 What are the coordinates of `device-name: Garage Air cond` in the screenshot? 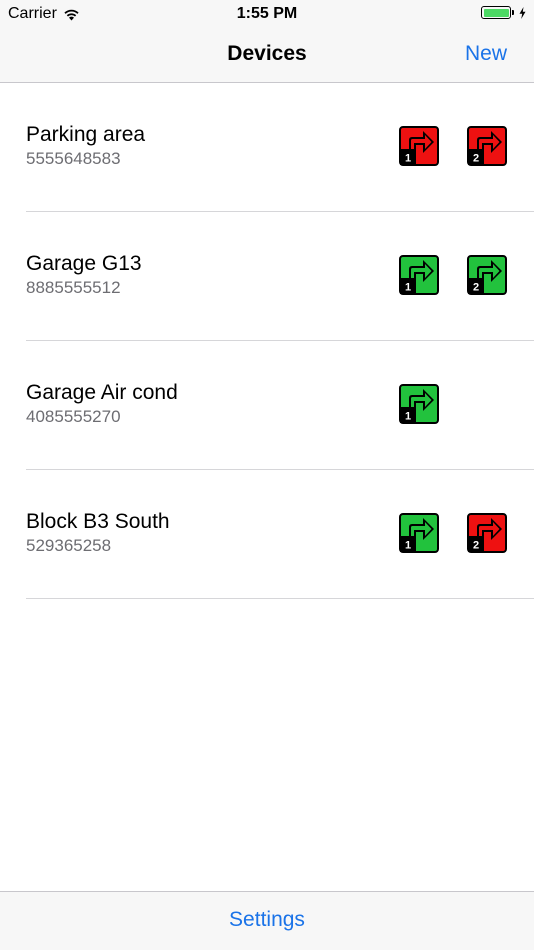 It's located at (102, 392).